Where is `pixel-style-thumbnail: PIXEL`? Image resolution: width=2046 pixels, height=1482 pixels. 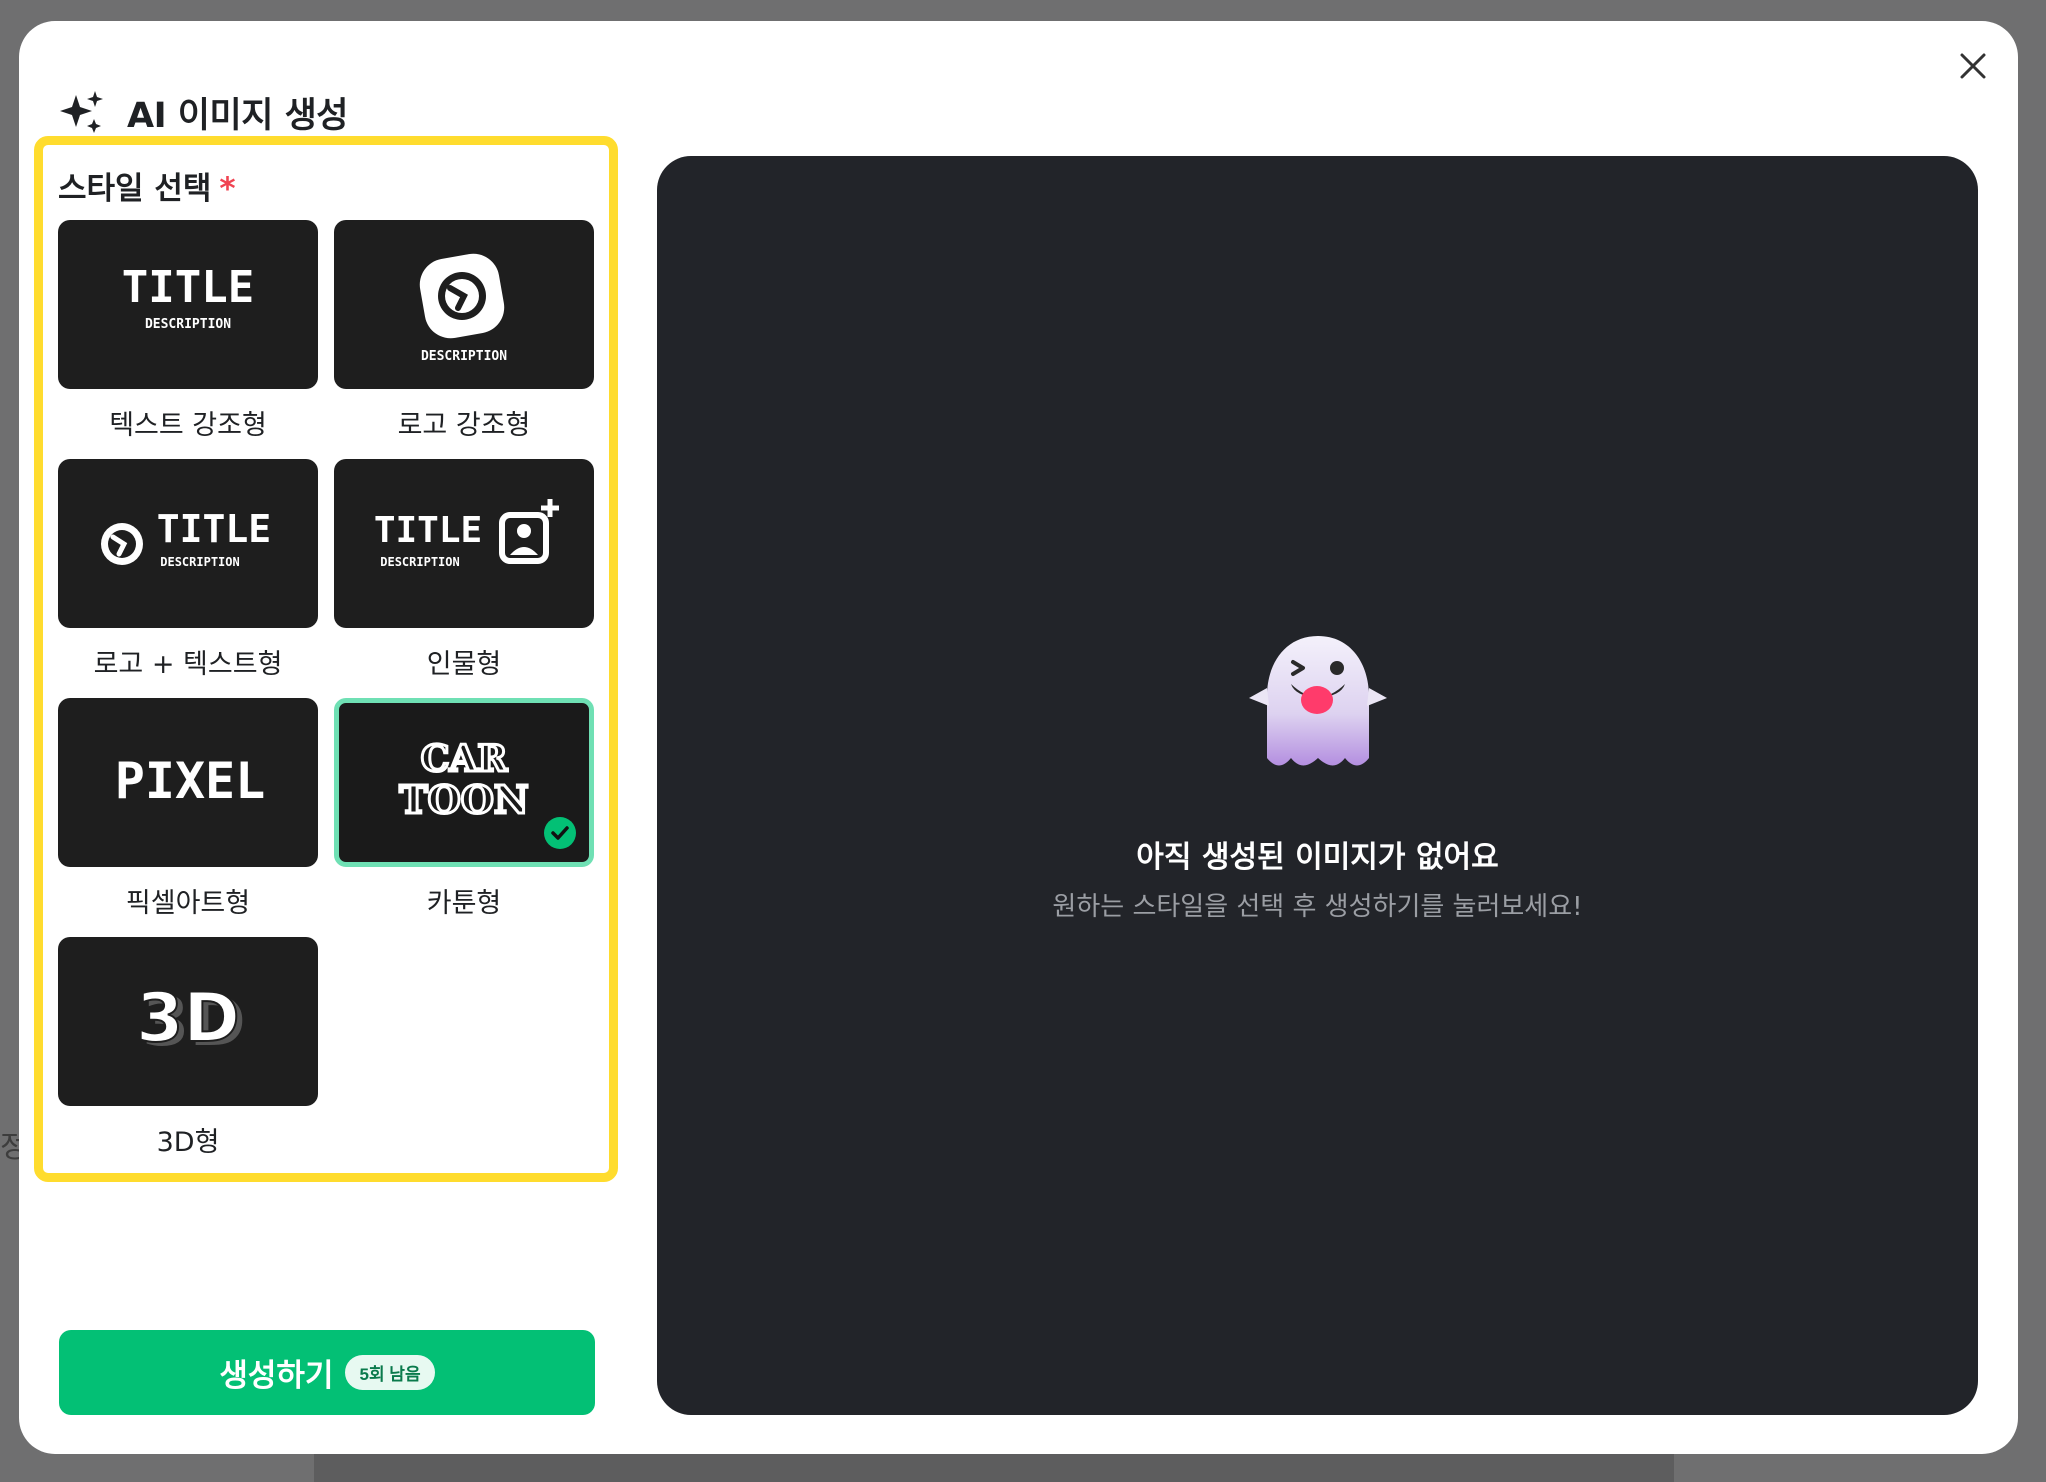
pixel-style-thumbnail: PIXEL is located at coordinates (190, 781).